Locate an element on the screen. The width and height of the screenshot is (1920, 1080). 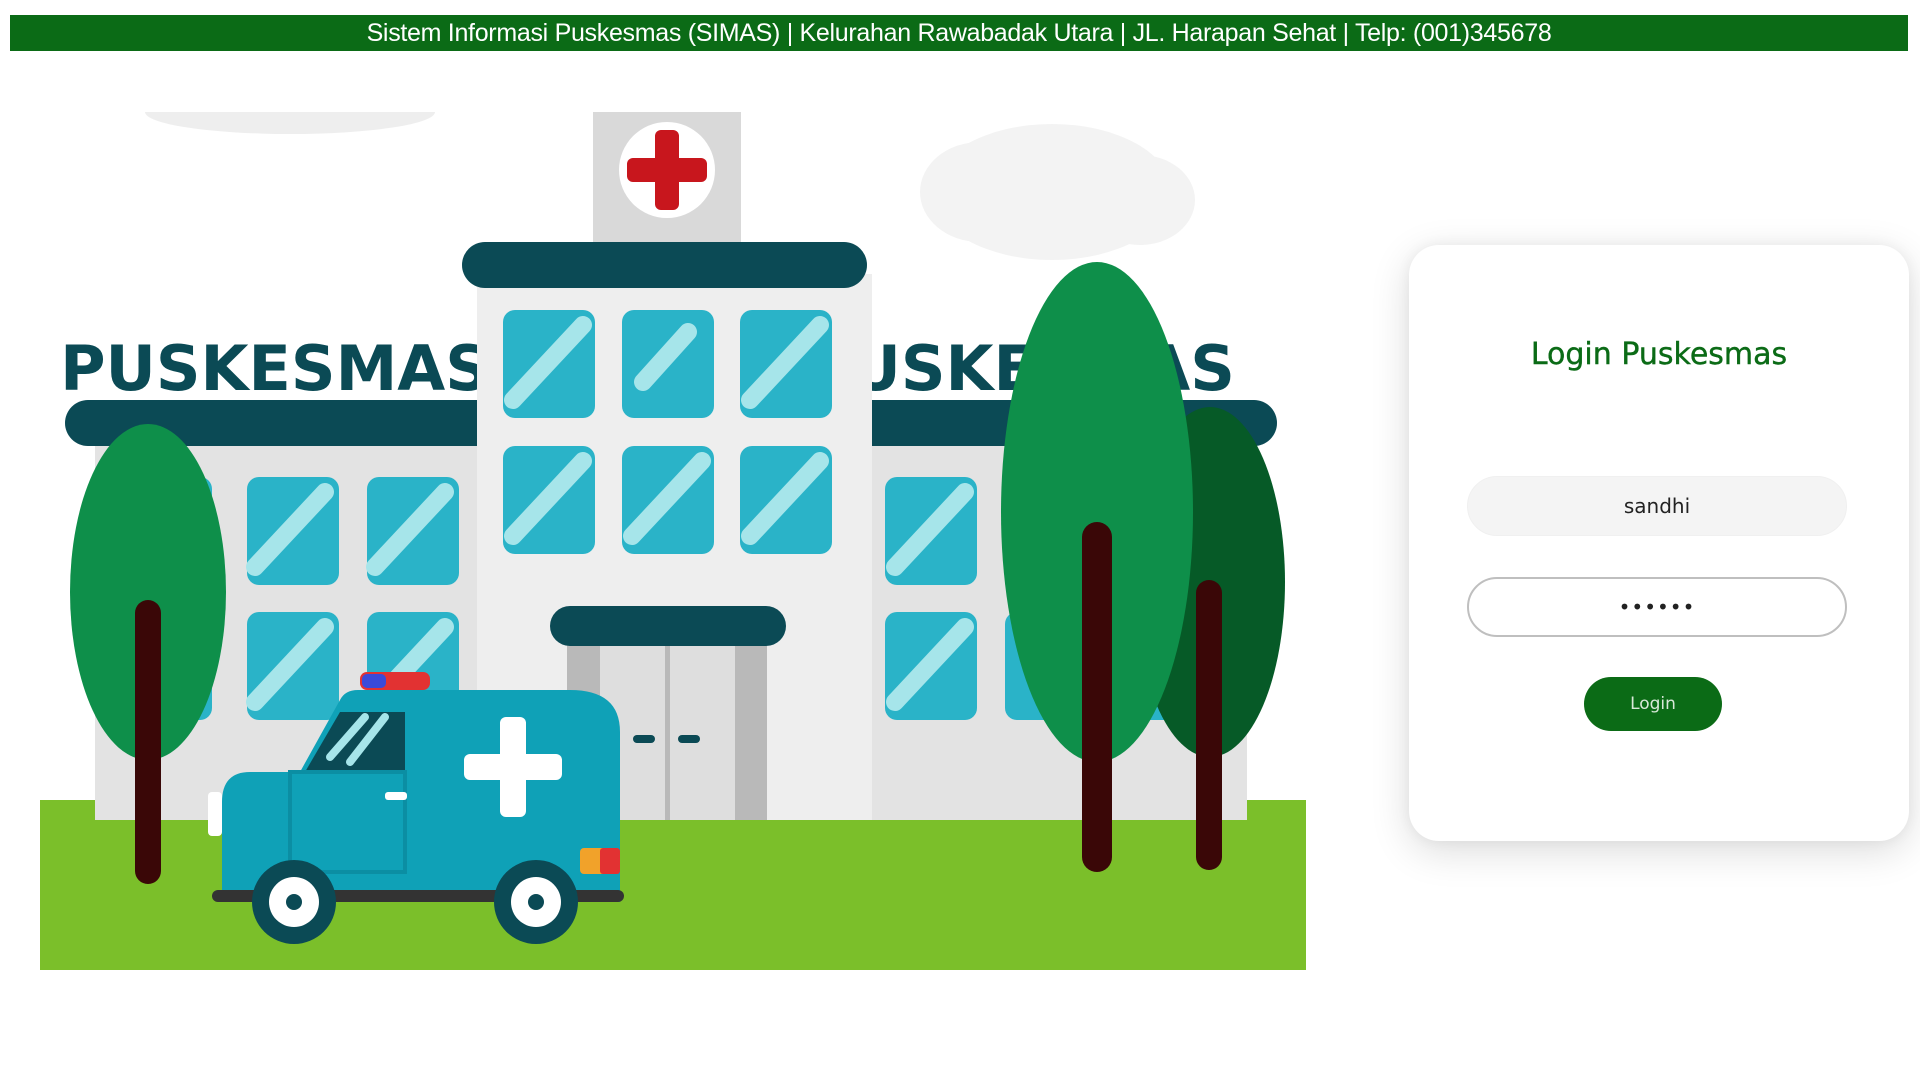
red-cross-icon is located at coordinates (667, 177).